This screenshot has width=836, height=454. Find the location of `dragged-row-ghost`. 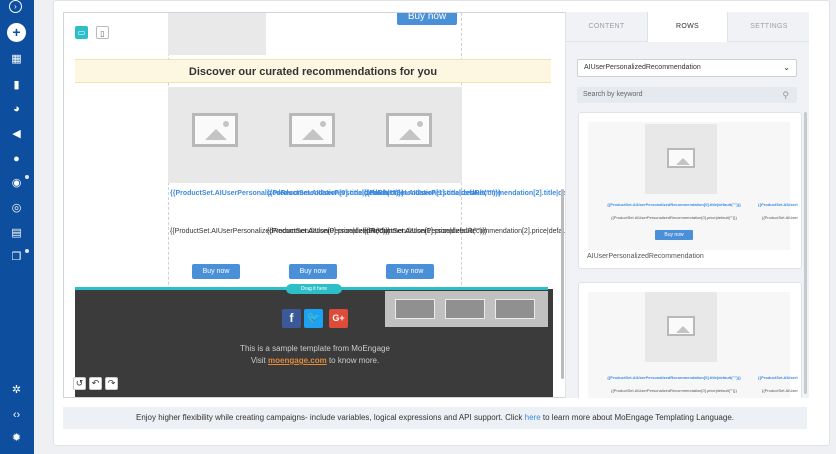

dragged-row-ghost is located at coordinates (466, 309).